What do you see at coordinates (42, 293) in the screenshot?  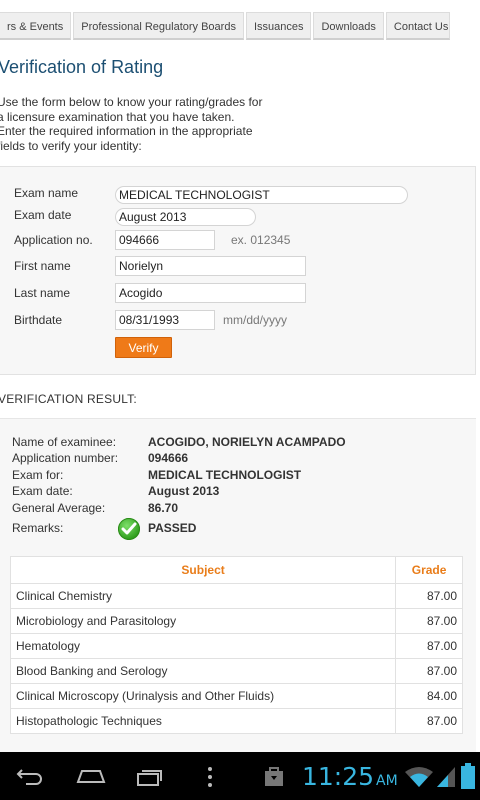 I see `last-name-label: Last name` at bounding box center [42, 293].